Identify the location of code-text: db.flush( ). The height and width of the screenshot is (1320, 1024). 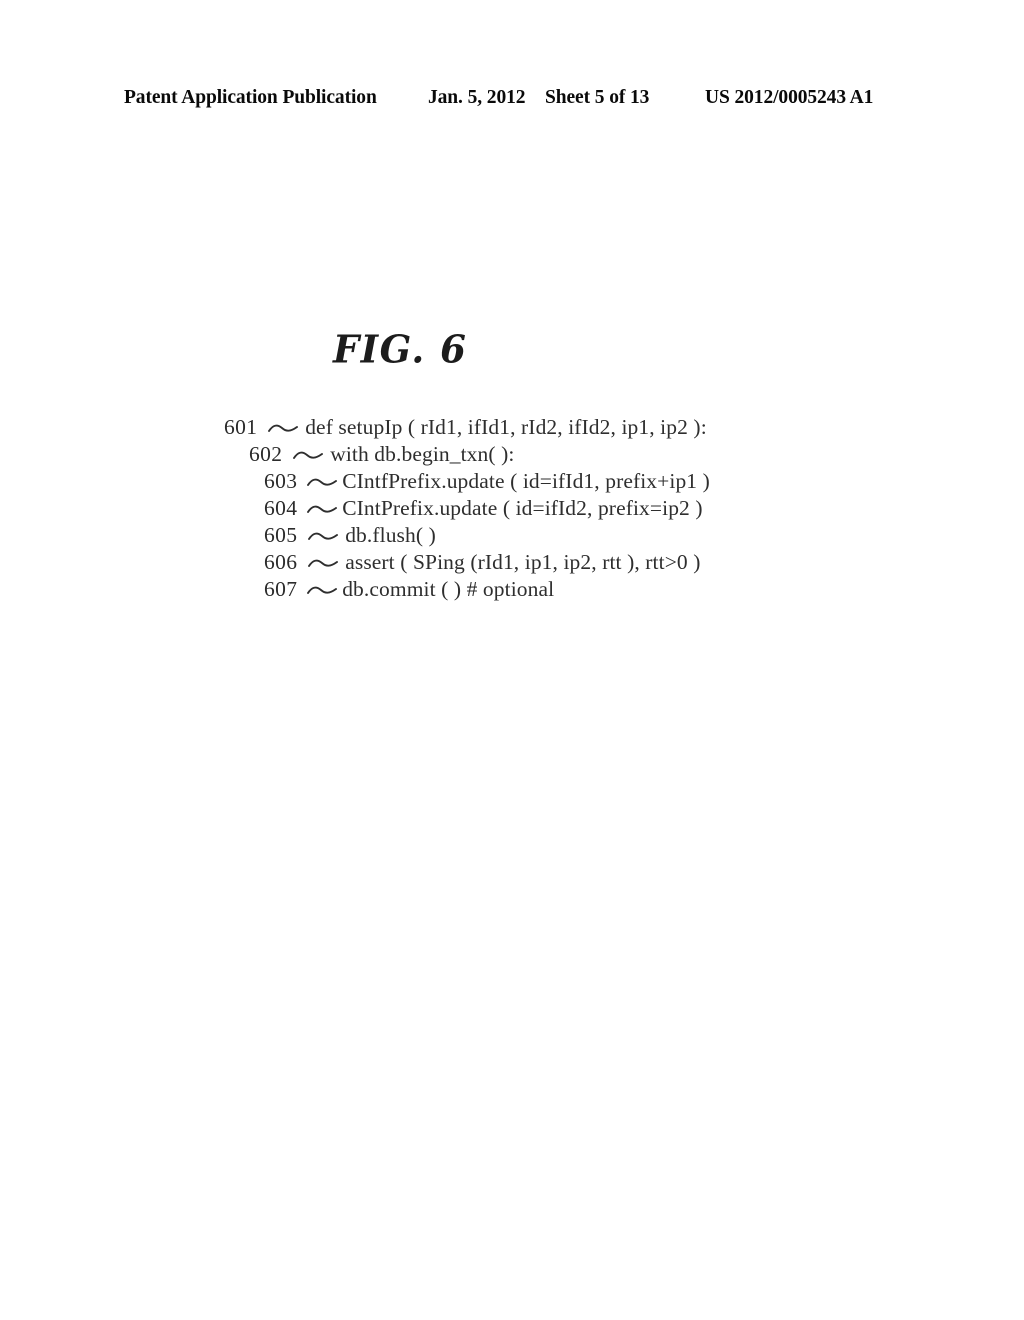
(390, 535).